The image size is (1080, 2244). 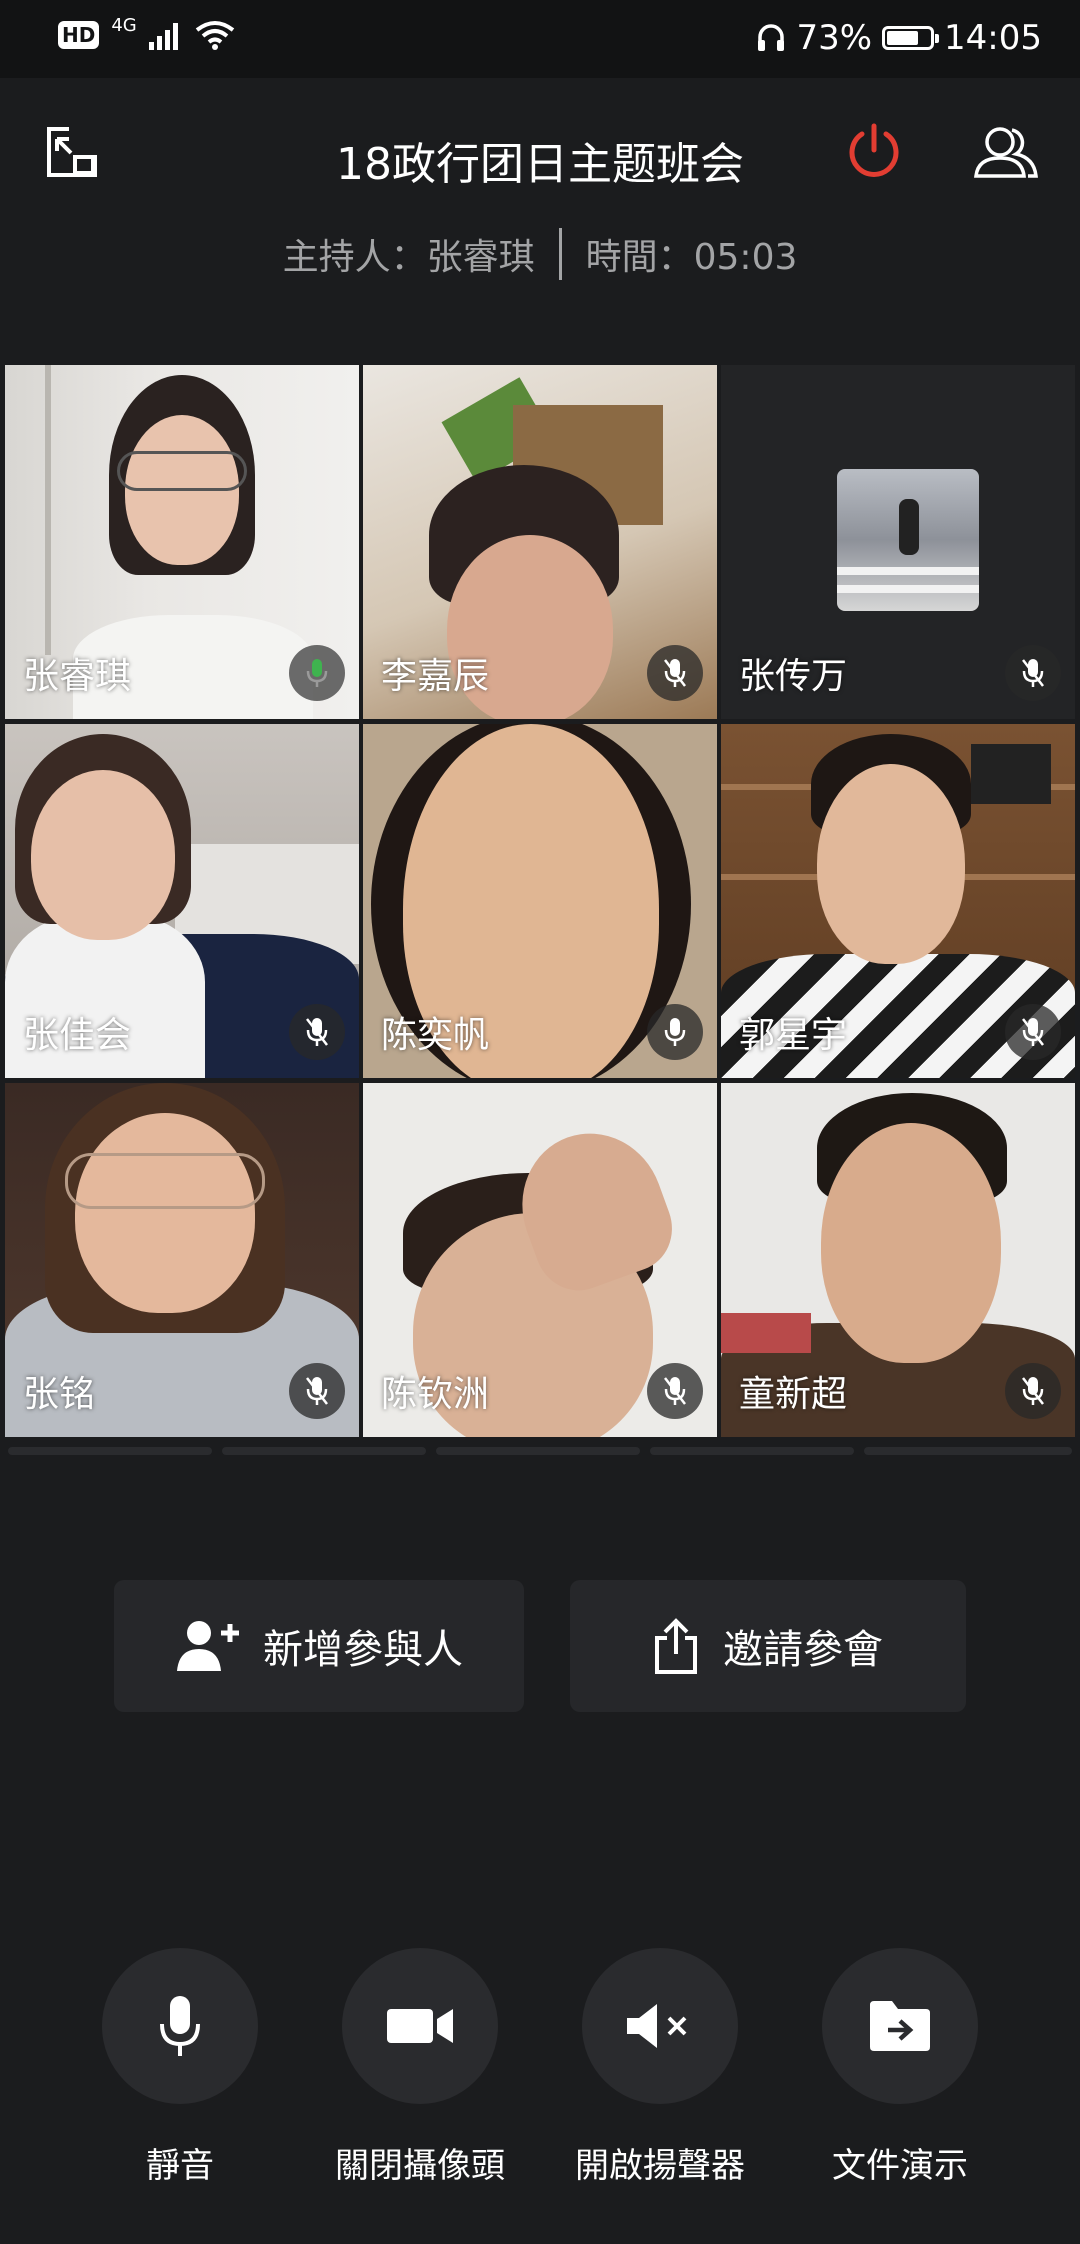 I want to click on camera-off-button, so click(x=420, y=2026).